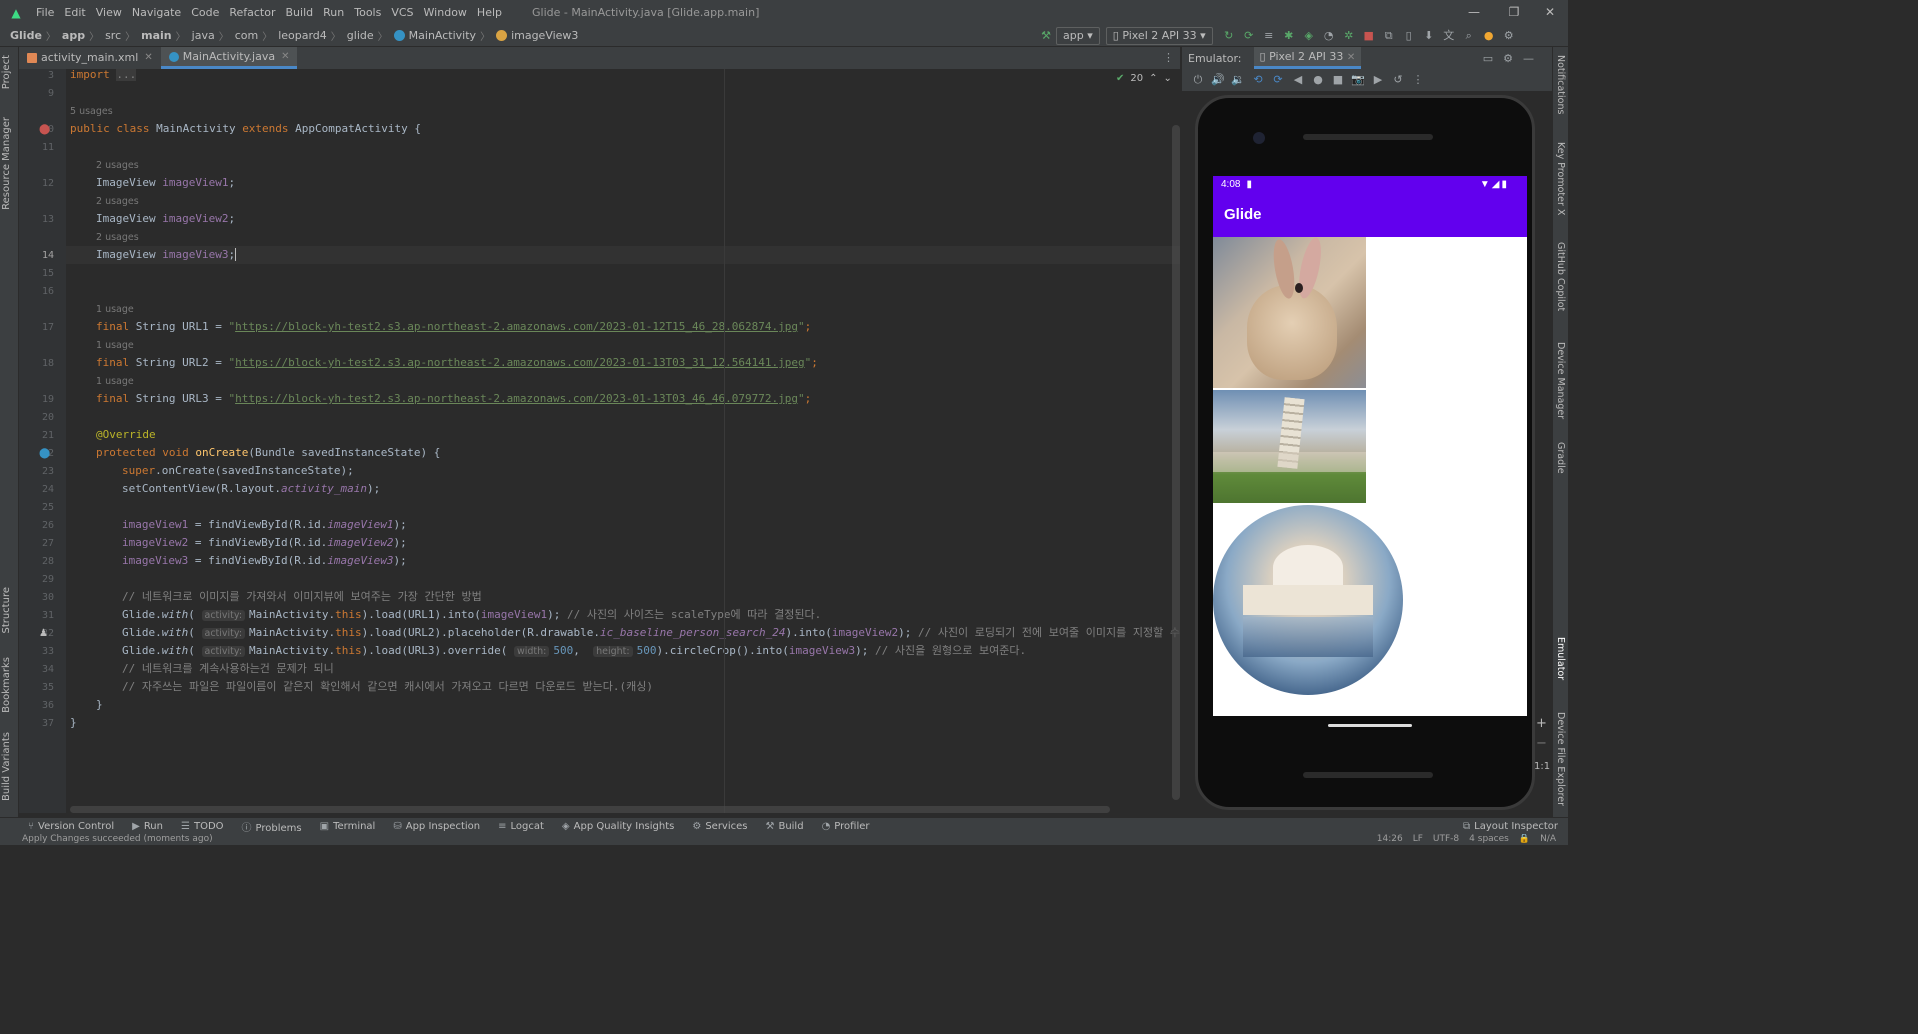 This screenshot has height=1034, width=1918. Describe the element at coordinates (1513, 58) in the screenshot. I see `panel-settings-icon: ▭⚙—` at that location.